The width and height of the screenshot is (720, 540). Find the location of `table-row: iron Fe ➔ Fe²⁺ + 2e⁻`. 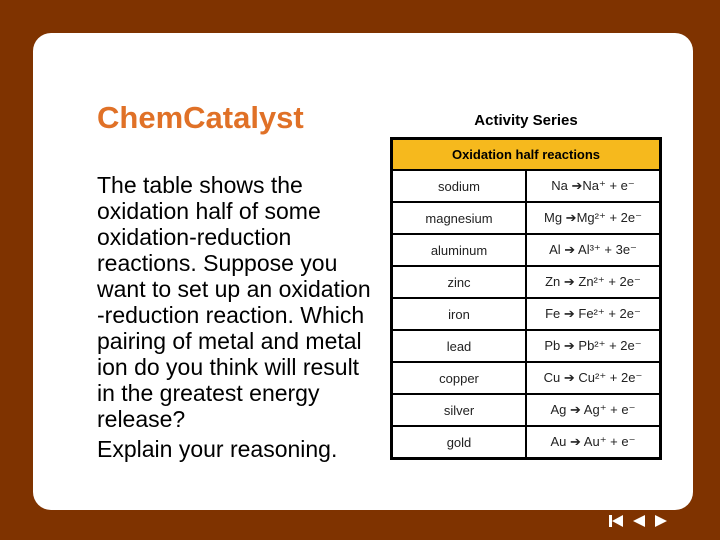

table-row: iron Fe ➔ Fe²⁺ + 2e⁻ is located at coordinates (526, 313).